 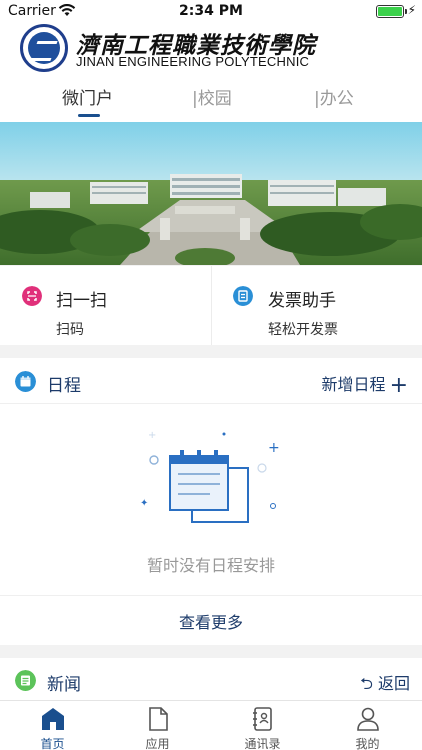 What do you see at coordinates (369, 683) in the screenshot?
I see `return-arrow-icon: ⮌` at bounding box center [369, 683].